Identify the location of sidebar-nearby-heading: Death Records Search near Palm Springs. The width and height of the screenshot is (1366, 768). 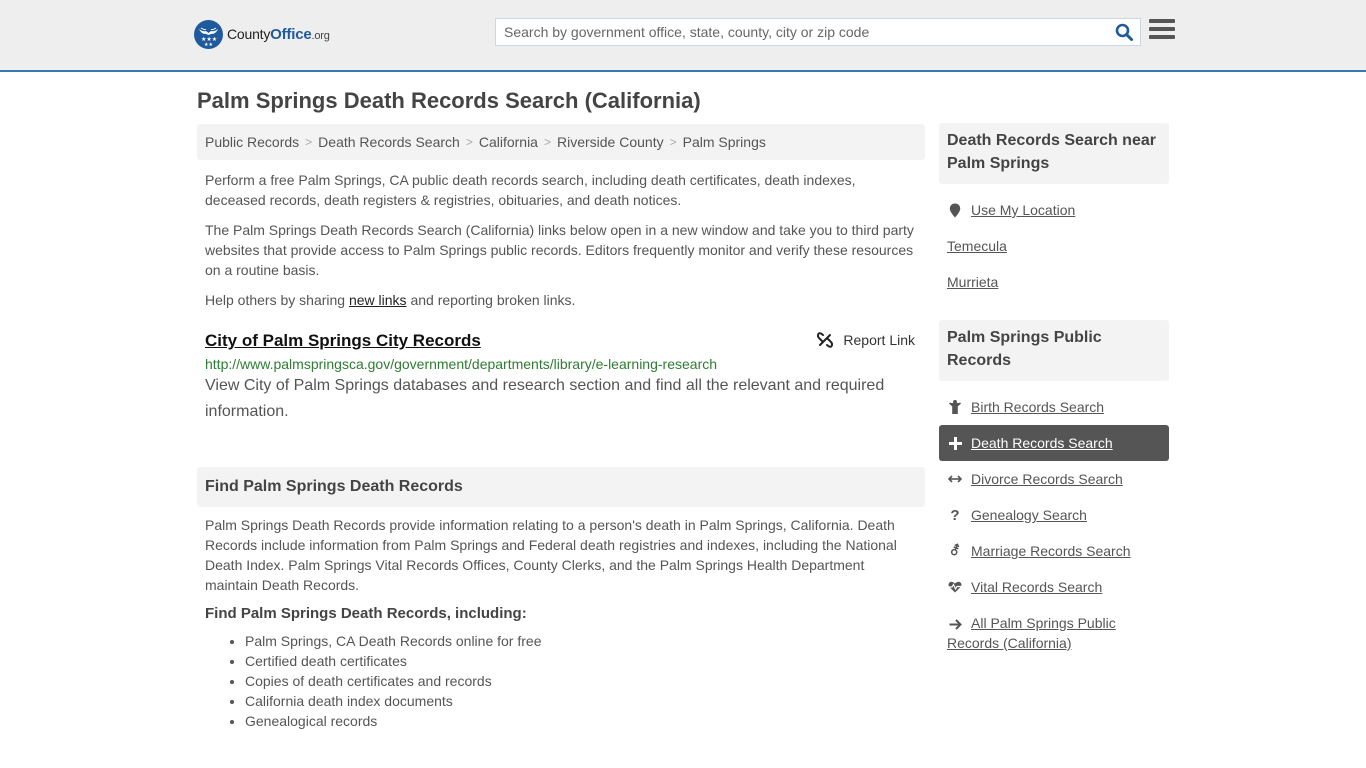
(1054, 153).